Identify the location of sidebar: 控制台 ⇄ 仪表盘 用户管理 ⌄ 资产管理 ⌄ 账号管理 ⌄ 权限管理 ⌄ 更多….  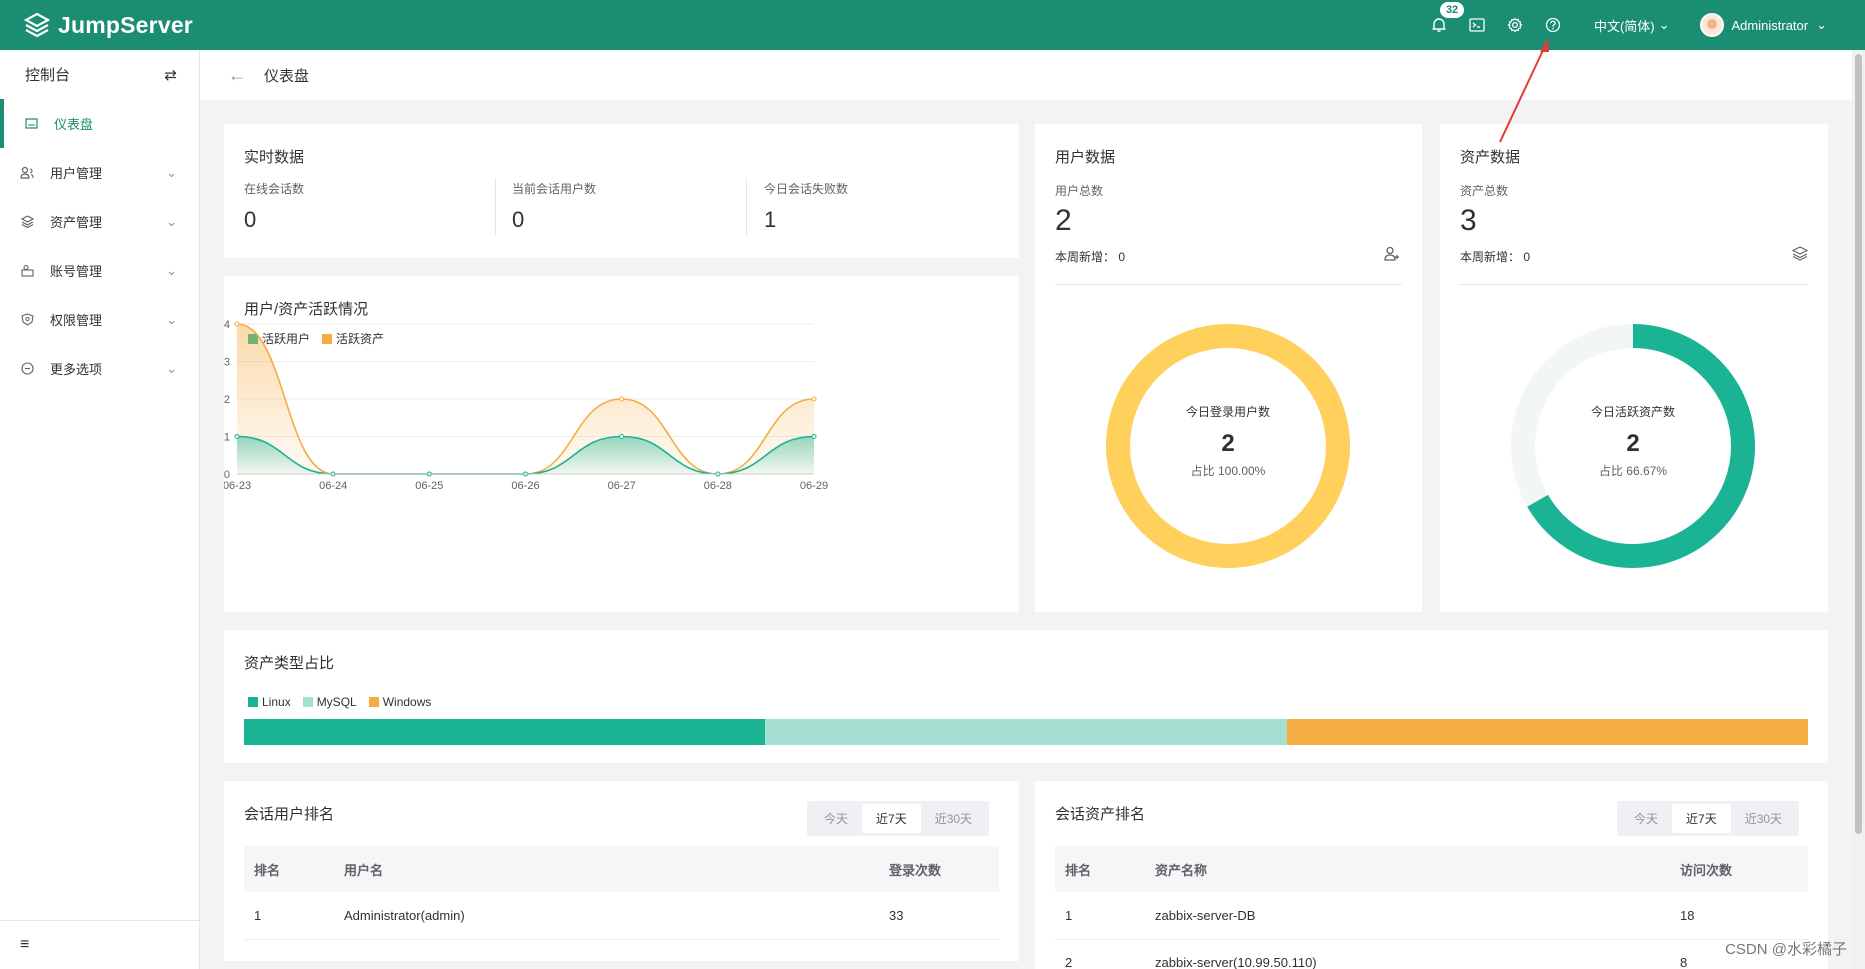
(100, 509).